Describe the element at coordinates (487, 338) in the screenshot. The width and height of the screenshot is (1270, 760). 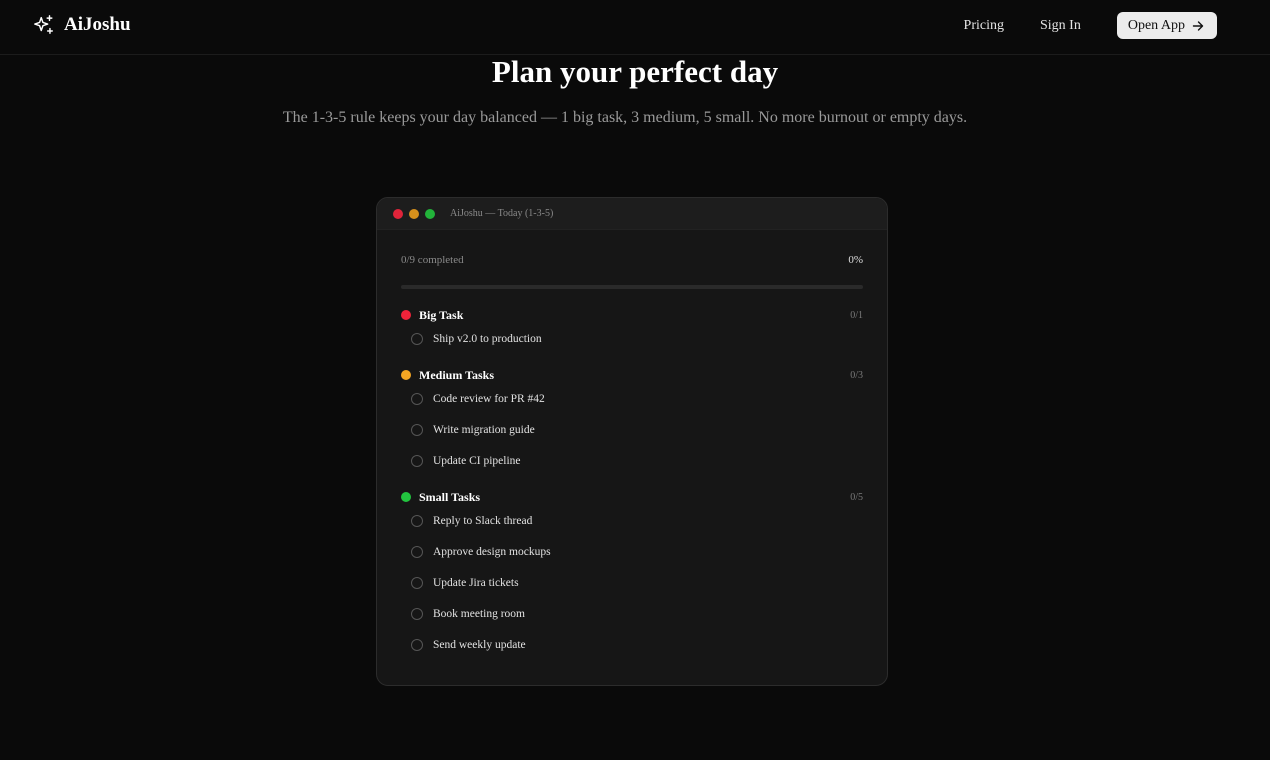
I see `task-label: Ship v2.0 to production` at that location.